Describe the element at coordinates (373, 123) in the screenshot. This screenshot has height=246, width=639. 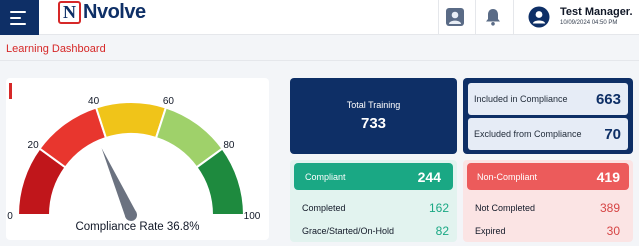
I see `total-training-value: 733` at that location.